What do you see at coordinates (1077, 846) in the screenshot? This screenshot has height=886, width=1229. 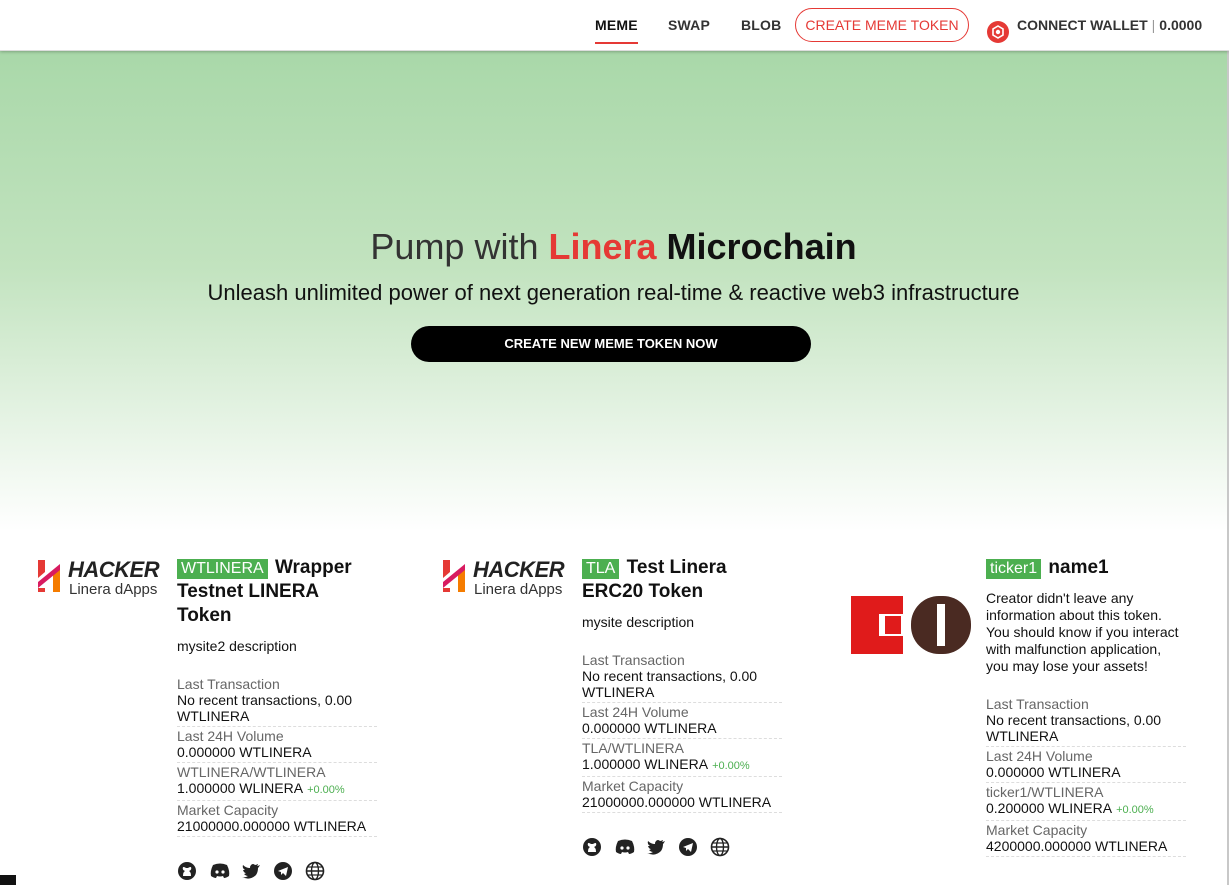 I see `stat-value: 4200000.000000 WTLINERA` at bounding box center [1077, 846].